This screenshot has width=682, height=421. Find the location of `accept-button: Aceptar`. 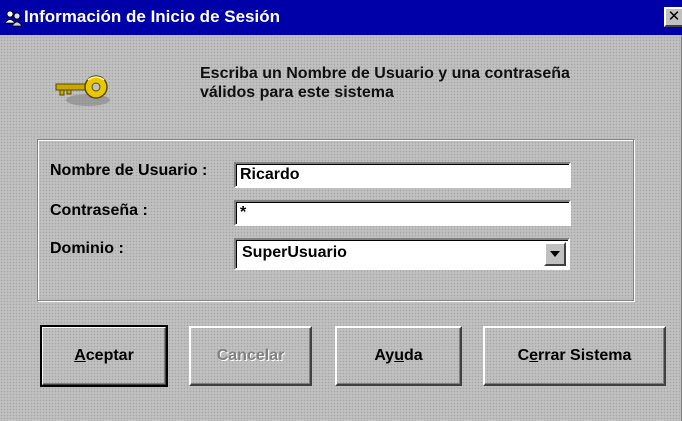

accept-button: Aceptar is located at coordinates (104, 356).